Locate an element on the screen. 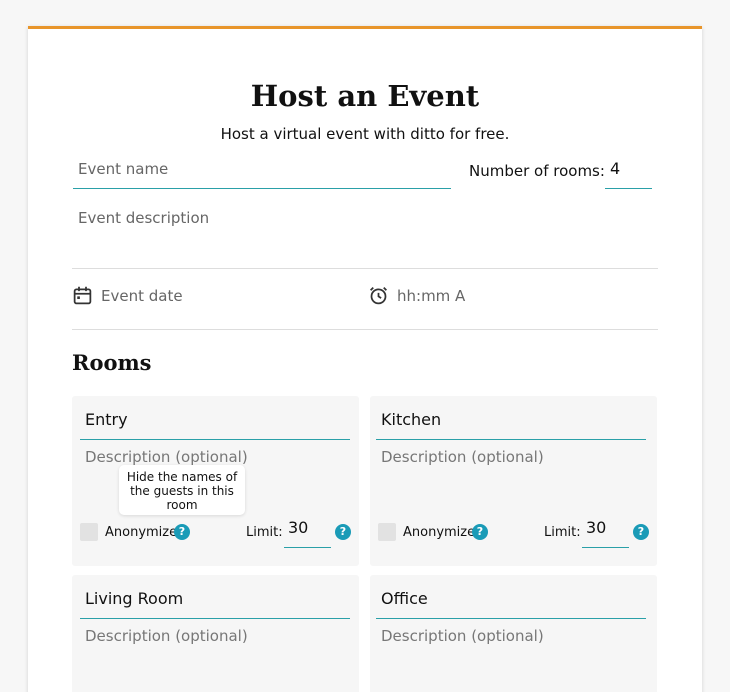 This screenshot has height=692, width=730. event-time-field: hh:mm A is located at coordinates (416, 295).